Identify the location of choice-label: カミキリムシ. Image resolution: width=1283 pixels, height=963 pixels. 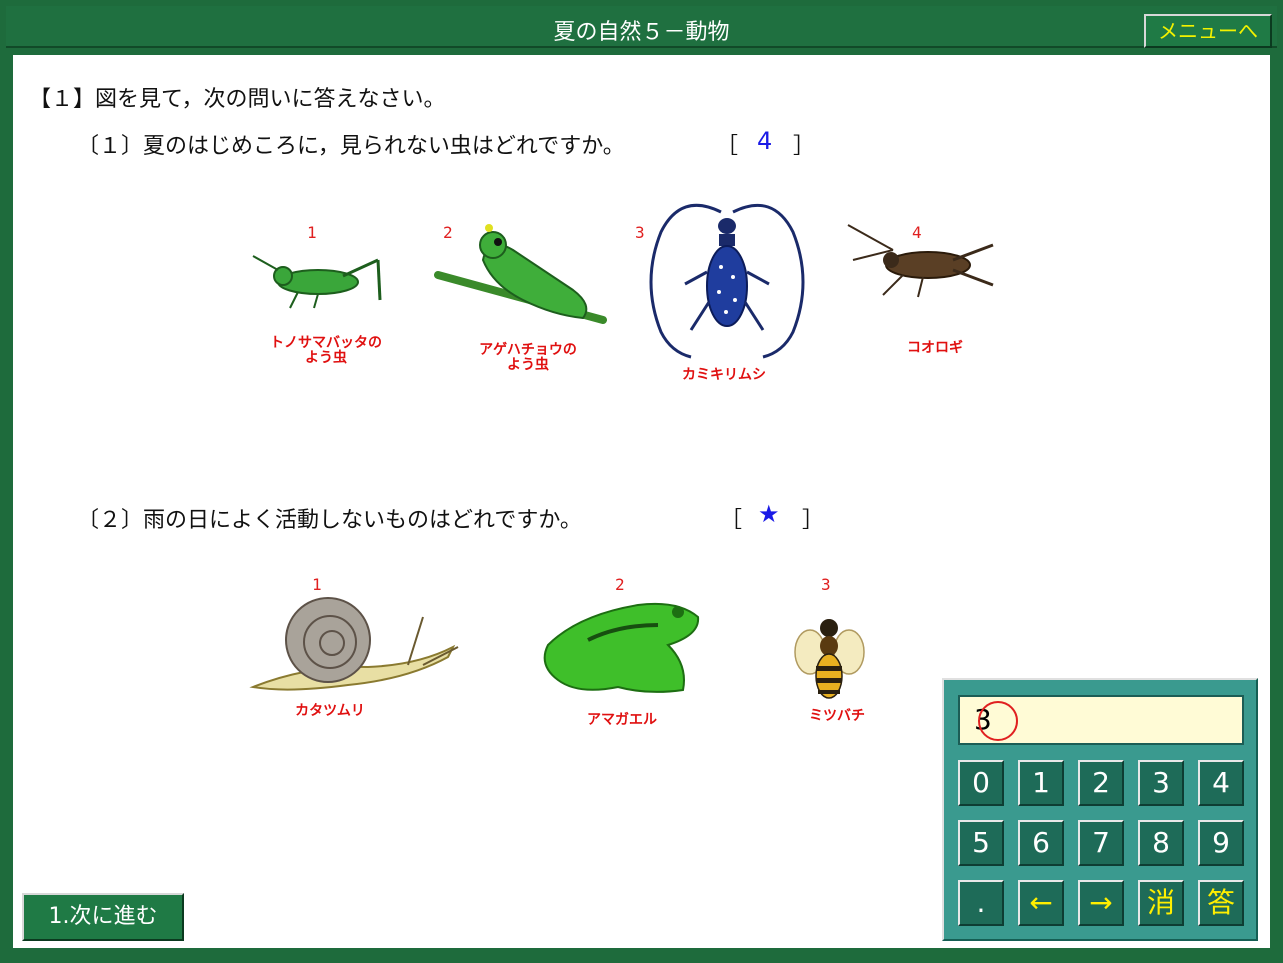
(724, 375).